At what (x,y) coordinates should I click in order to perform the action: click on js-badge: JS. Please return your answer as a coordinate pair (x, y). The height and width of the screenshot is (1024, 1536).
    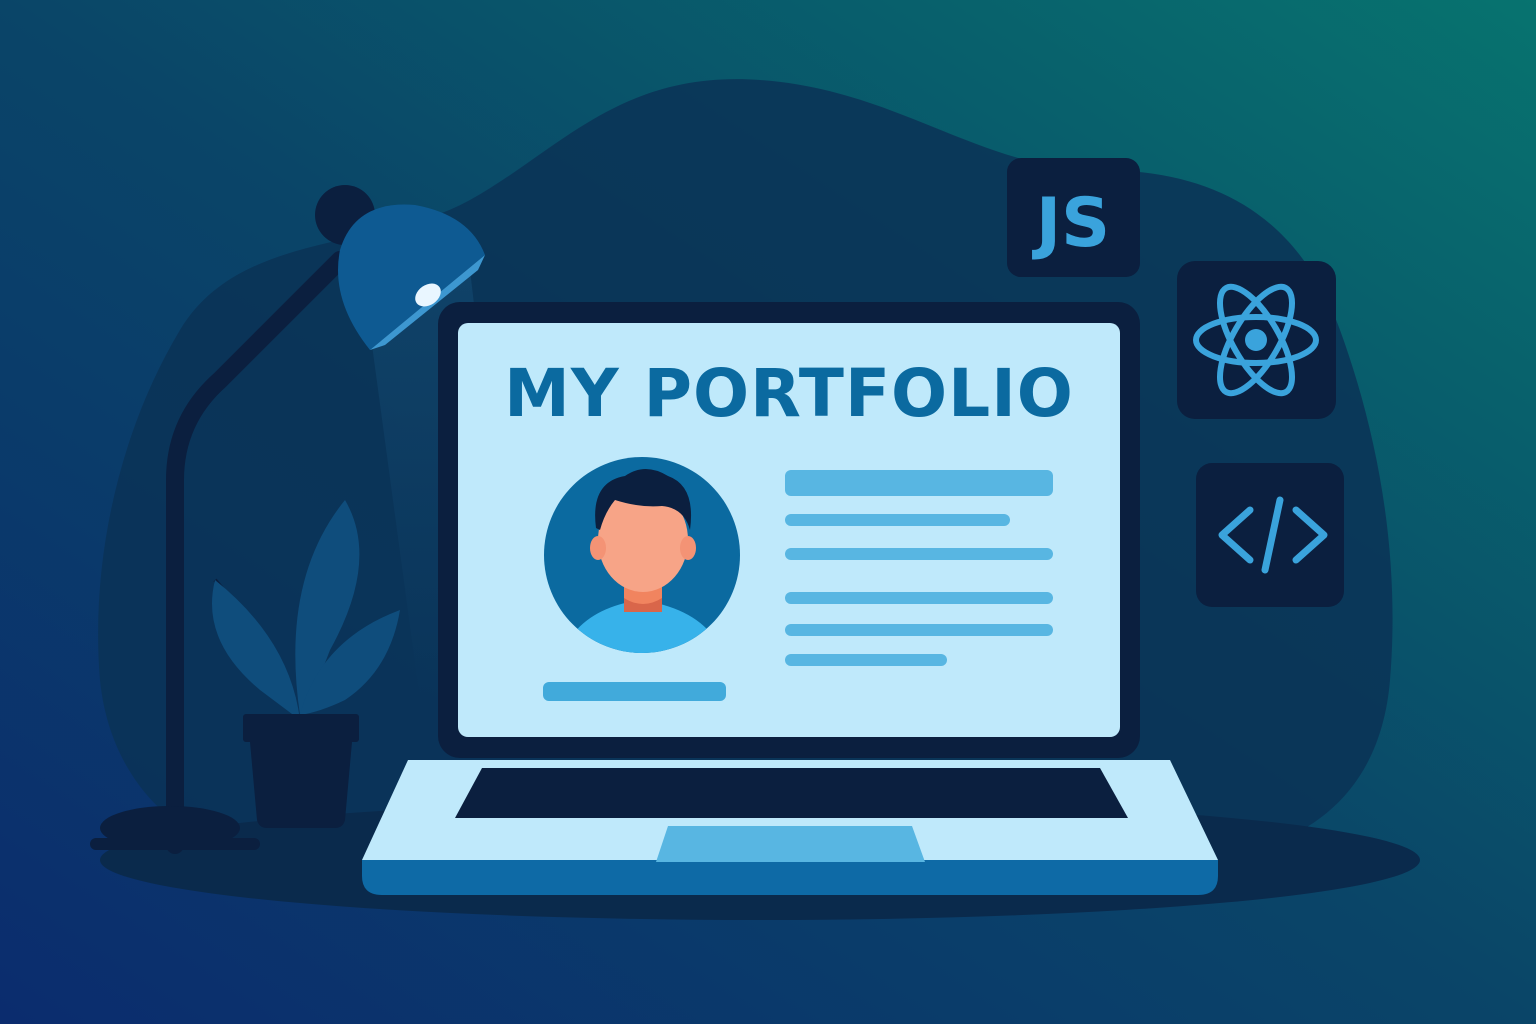
    Looking at the image, I should click on (1073, 217).